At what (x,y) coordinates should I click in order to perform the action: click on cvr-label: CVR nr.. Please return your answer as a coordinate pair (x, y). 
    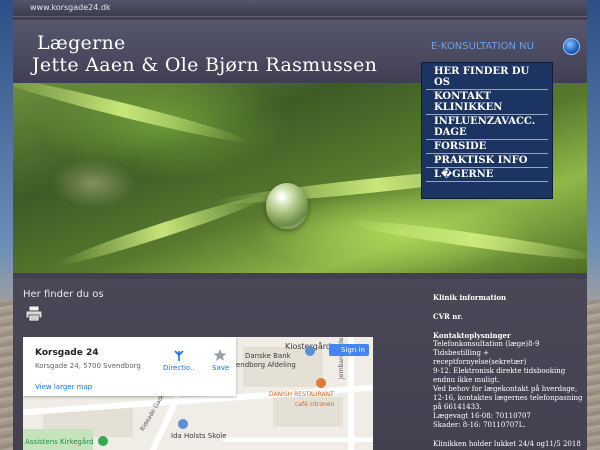
    Looking at the image, I should click on (448, 316).